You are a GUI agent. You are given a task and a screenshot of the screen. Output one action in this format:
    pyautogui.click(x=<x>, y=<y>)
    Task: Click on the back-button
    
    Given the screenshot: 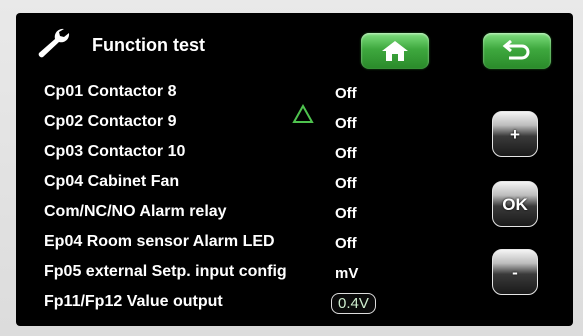 What is the action you would take?
    pyautogui.click(x=517, y=51)
    